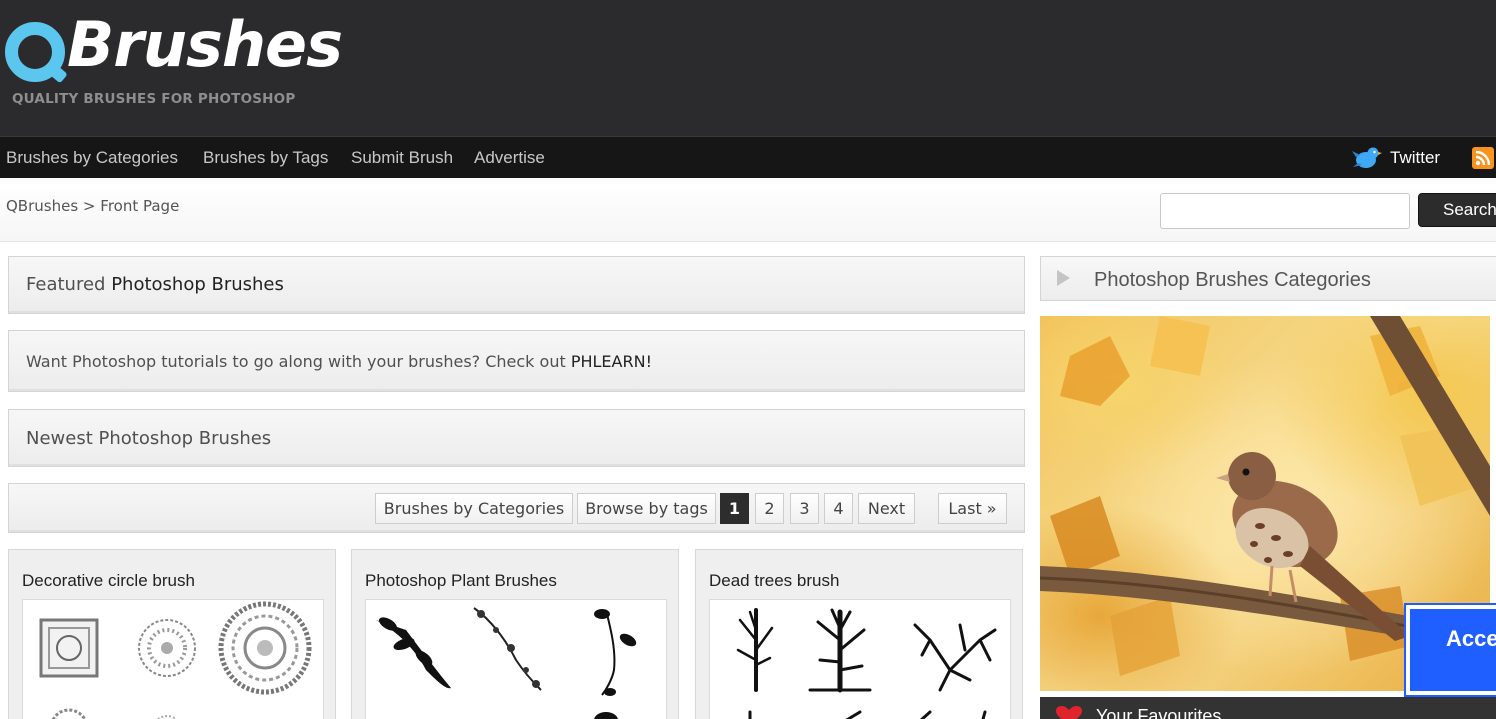 The height and width of the screenshot is (719, 1496). What do you see at coordinates (265, 158) in the screenshot?
I see `nav-item-brushes-by-tags: Brushes by Tags` at bounding box center [265, 158].